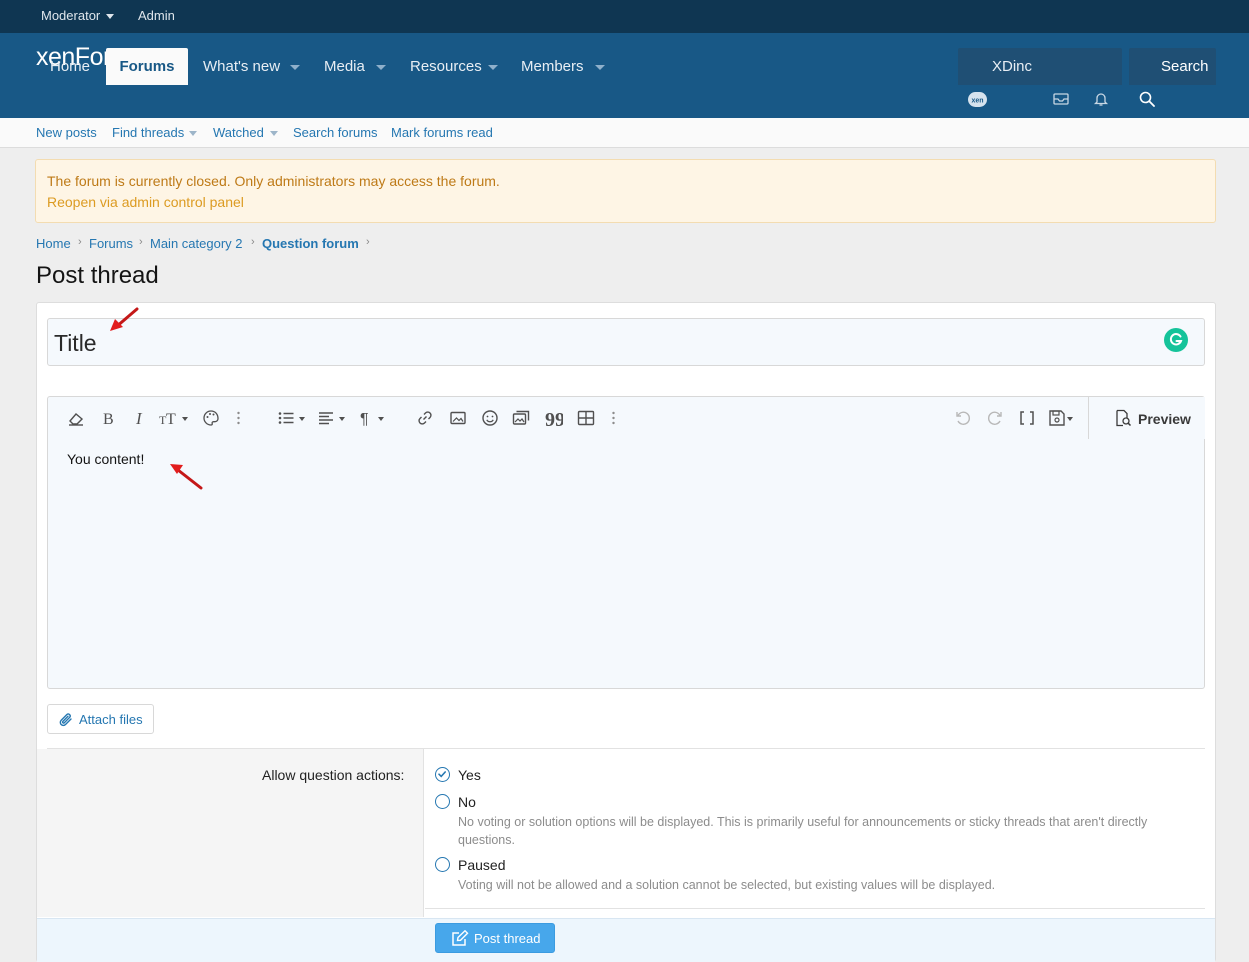 The width and height of the screenshot is (1249, 962). I want to click on tab-media: Media, so click(344, 66).